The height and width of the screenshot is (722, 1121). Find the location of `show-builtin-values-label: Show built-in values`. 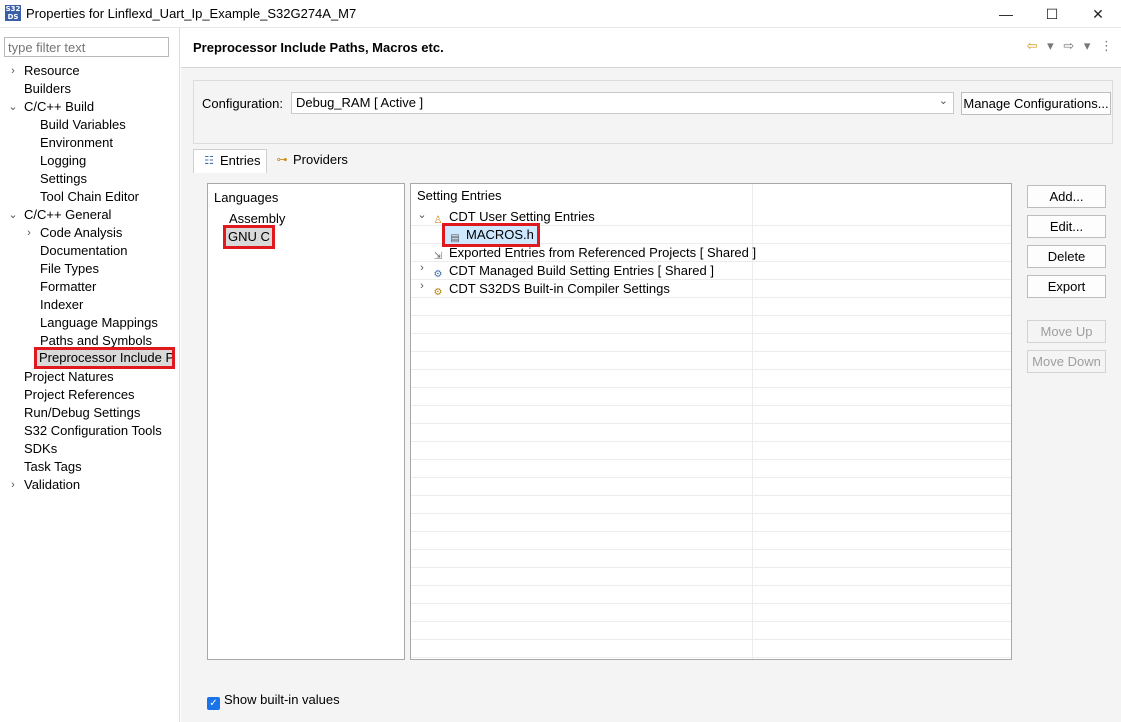

show-builtin-values-label: Show built-in values is located at coordinates (282, 699).